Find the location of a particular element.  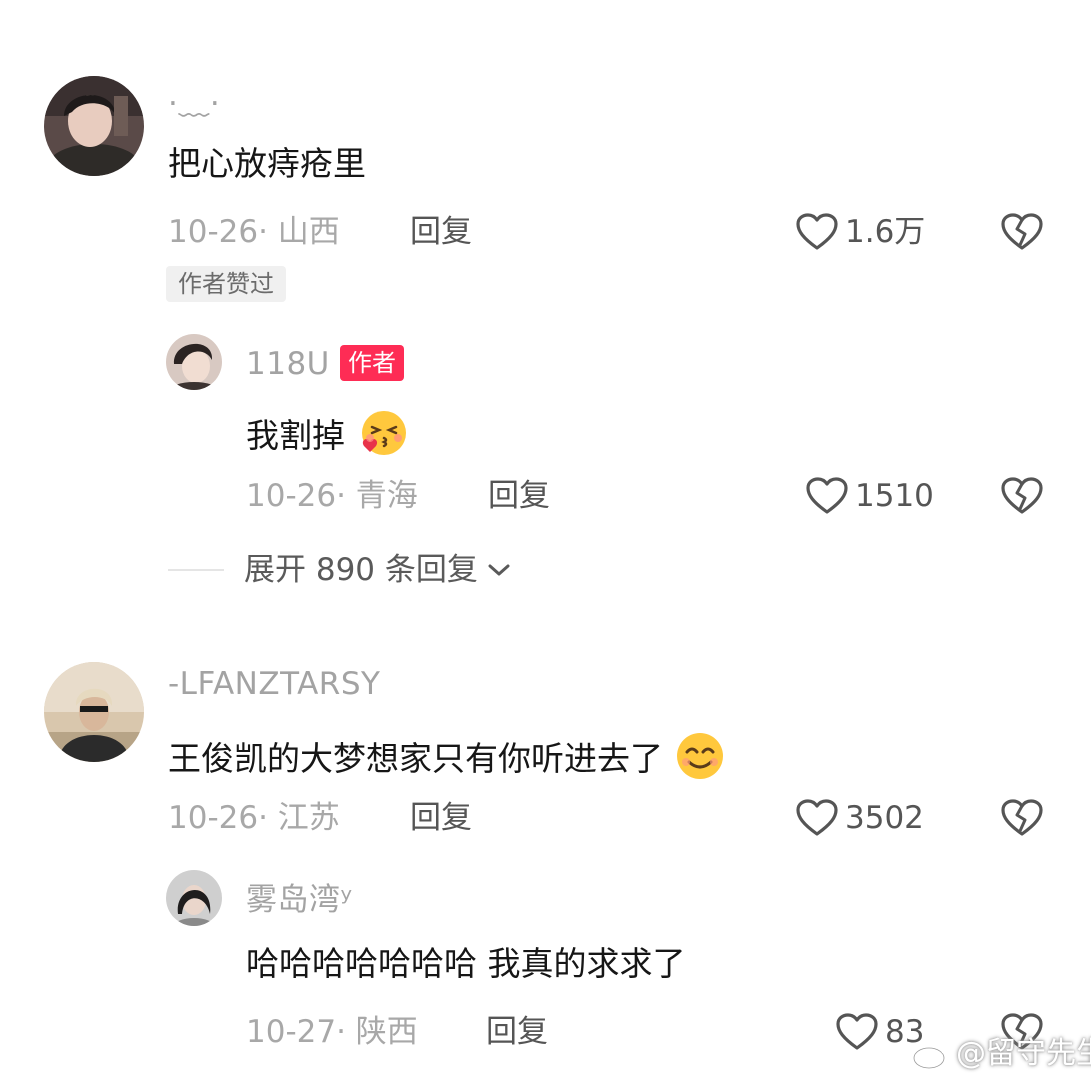

like-button: 1.6万 is located at coordinates (860, 232).